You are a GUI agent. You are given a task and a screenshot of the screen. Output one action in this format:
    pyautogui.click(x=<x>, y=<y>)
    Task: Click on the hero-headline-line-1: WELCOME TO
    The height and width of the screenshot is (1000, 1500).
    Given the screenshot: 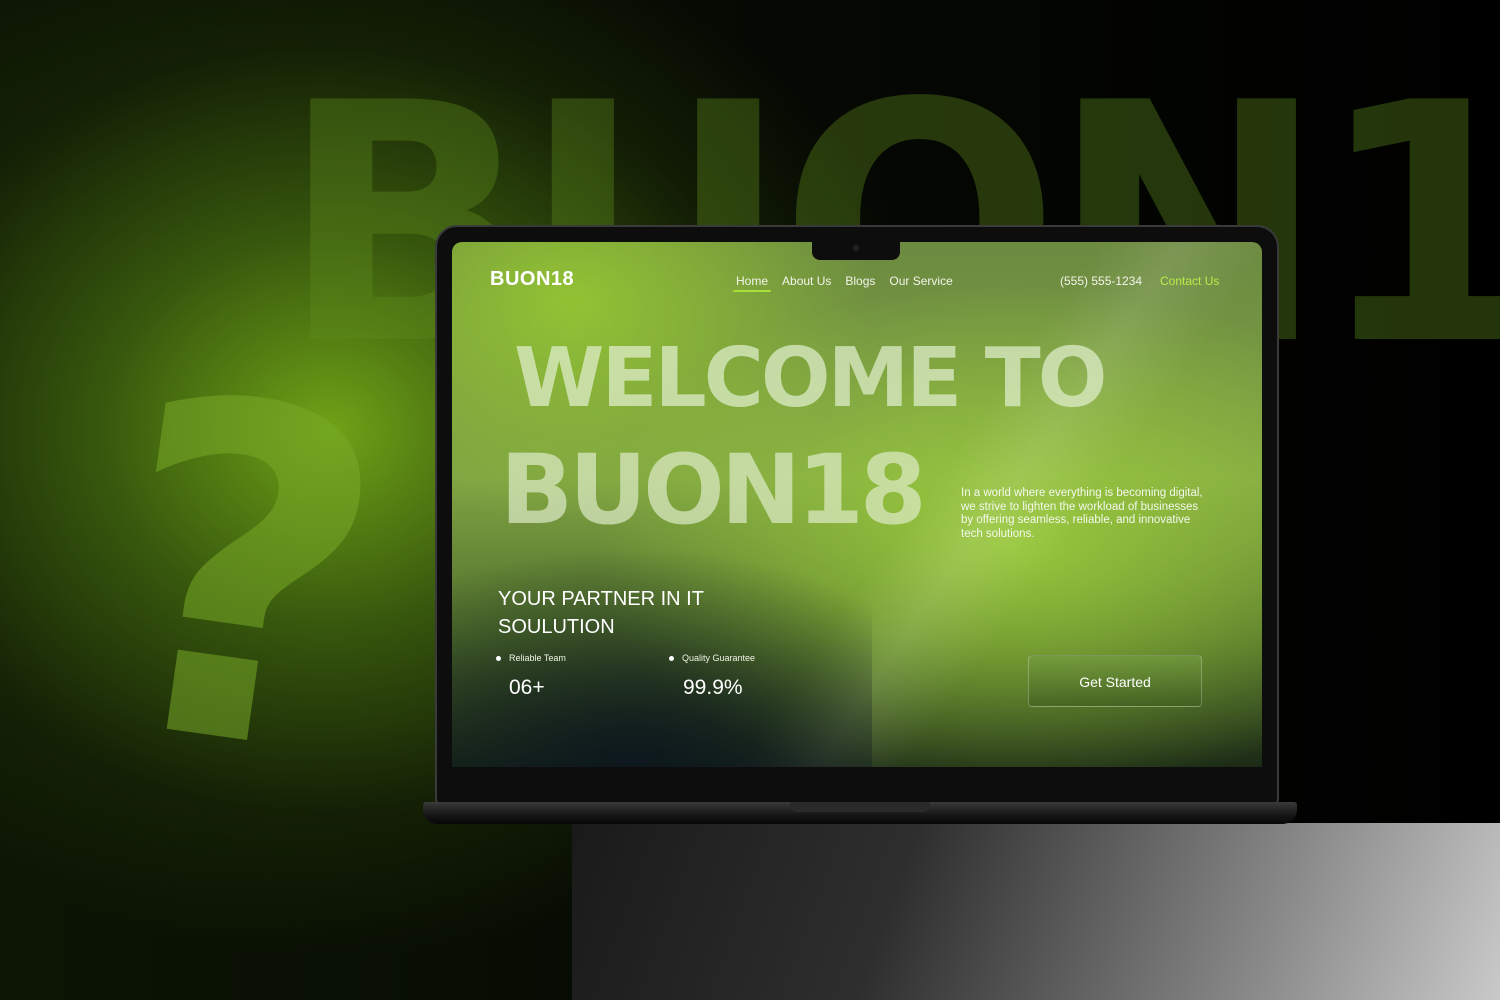 What is the action you would take?
    pyautogui.click(x=810, y=378)
    